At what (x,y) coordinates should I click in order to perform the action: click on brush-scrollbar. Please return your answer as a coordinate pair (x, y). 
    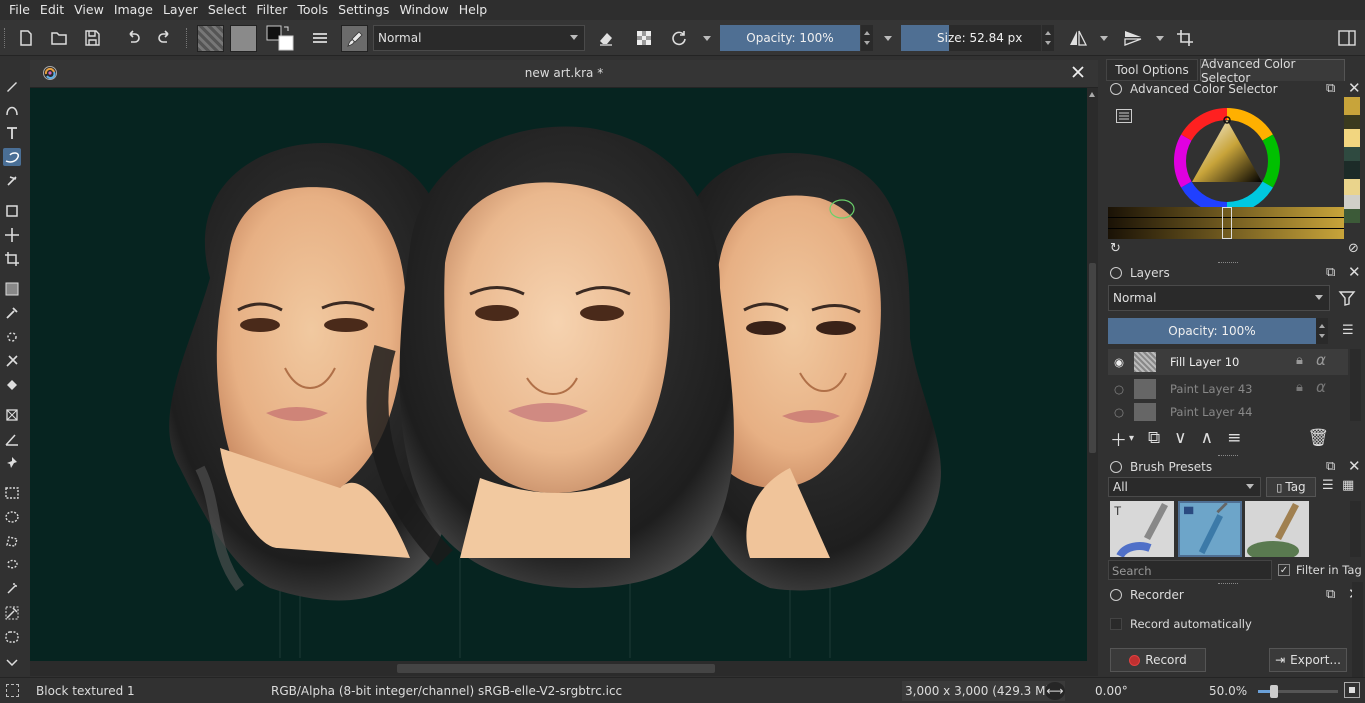
    Looking at the image, I should click on (1355, 529).